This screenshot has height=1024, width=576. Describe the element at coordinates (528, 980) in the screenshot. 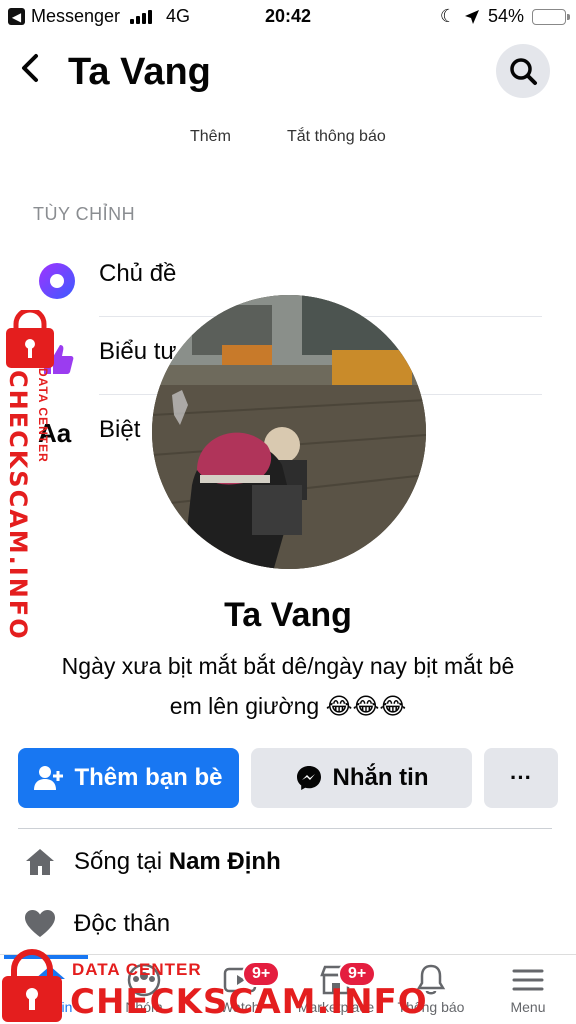

I see `hamburger-icon` at that location.